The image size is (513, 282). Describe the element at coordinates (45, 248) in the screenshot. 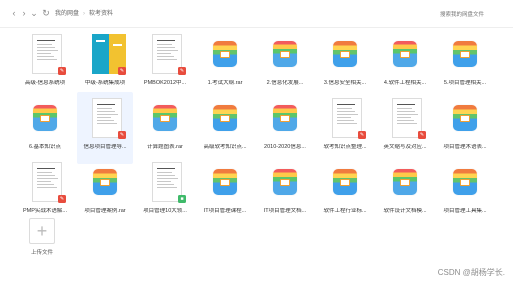

I see `upload-button: + 上传文件` at that location.